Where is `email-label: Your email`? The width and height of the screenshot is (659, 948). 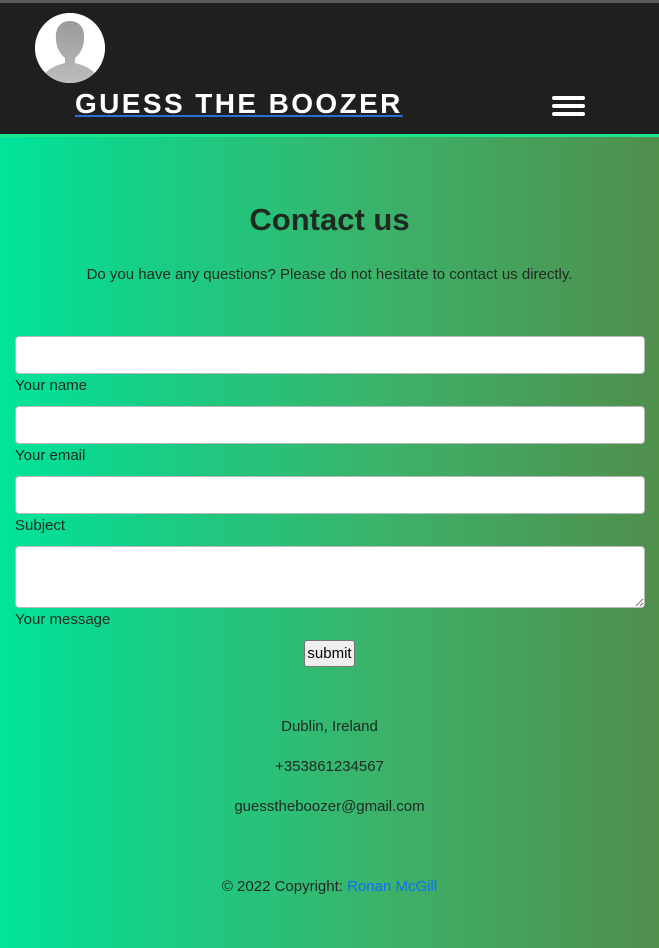
email-label: Your email is located at coordinates (50, 455).